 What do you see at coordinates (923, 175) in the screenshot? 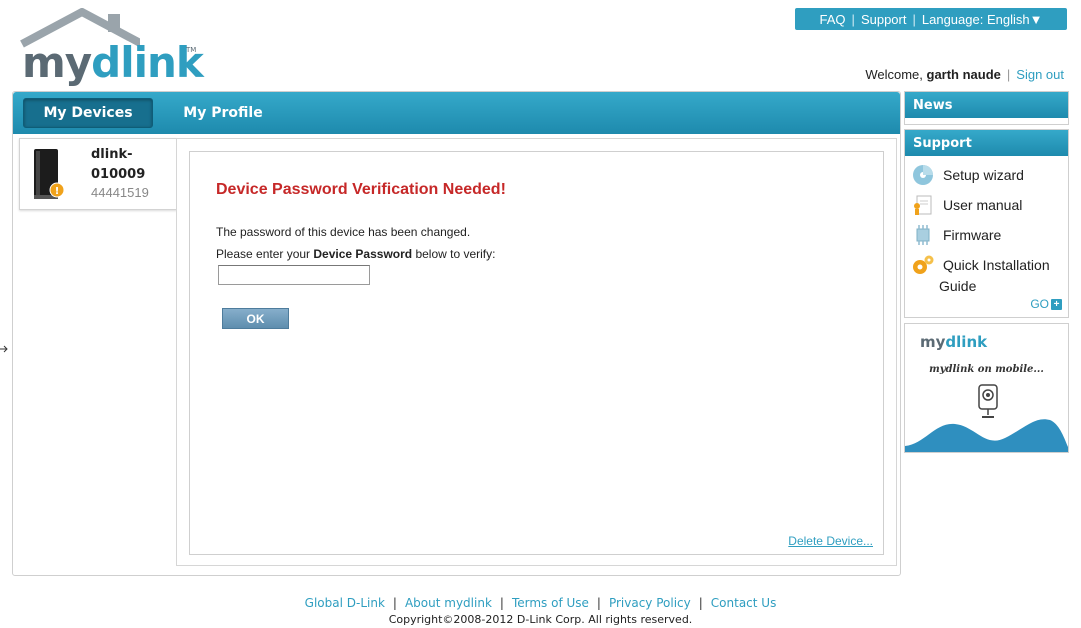
I see `setup-wizard-icon` at bounding box center [923, 175].